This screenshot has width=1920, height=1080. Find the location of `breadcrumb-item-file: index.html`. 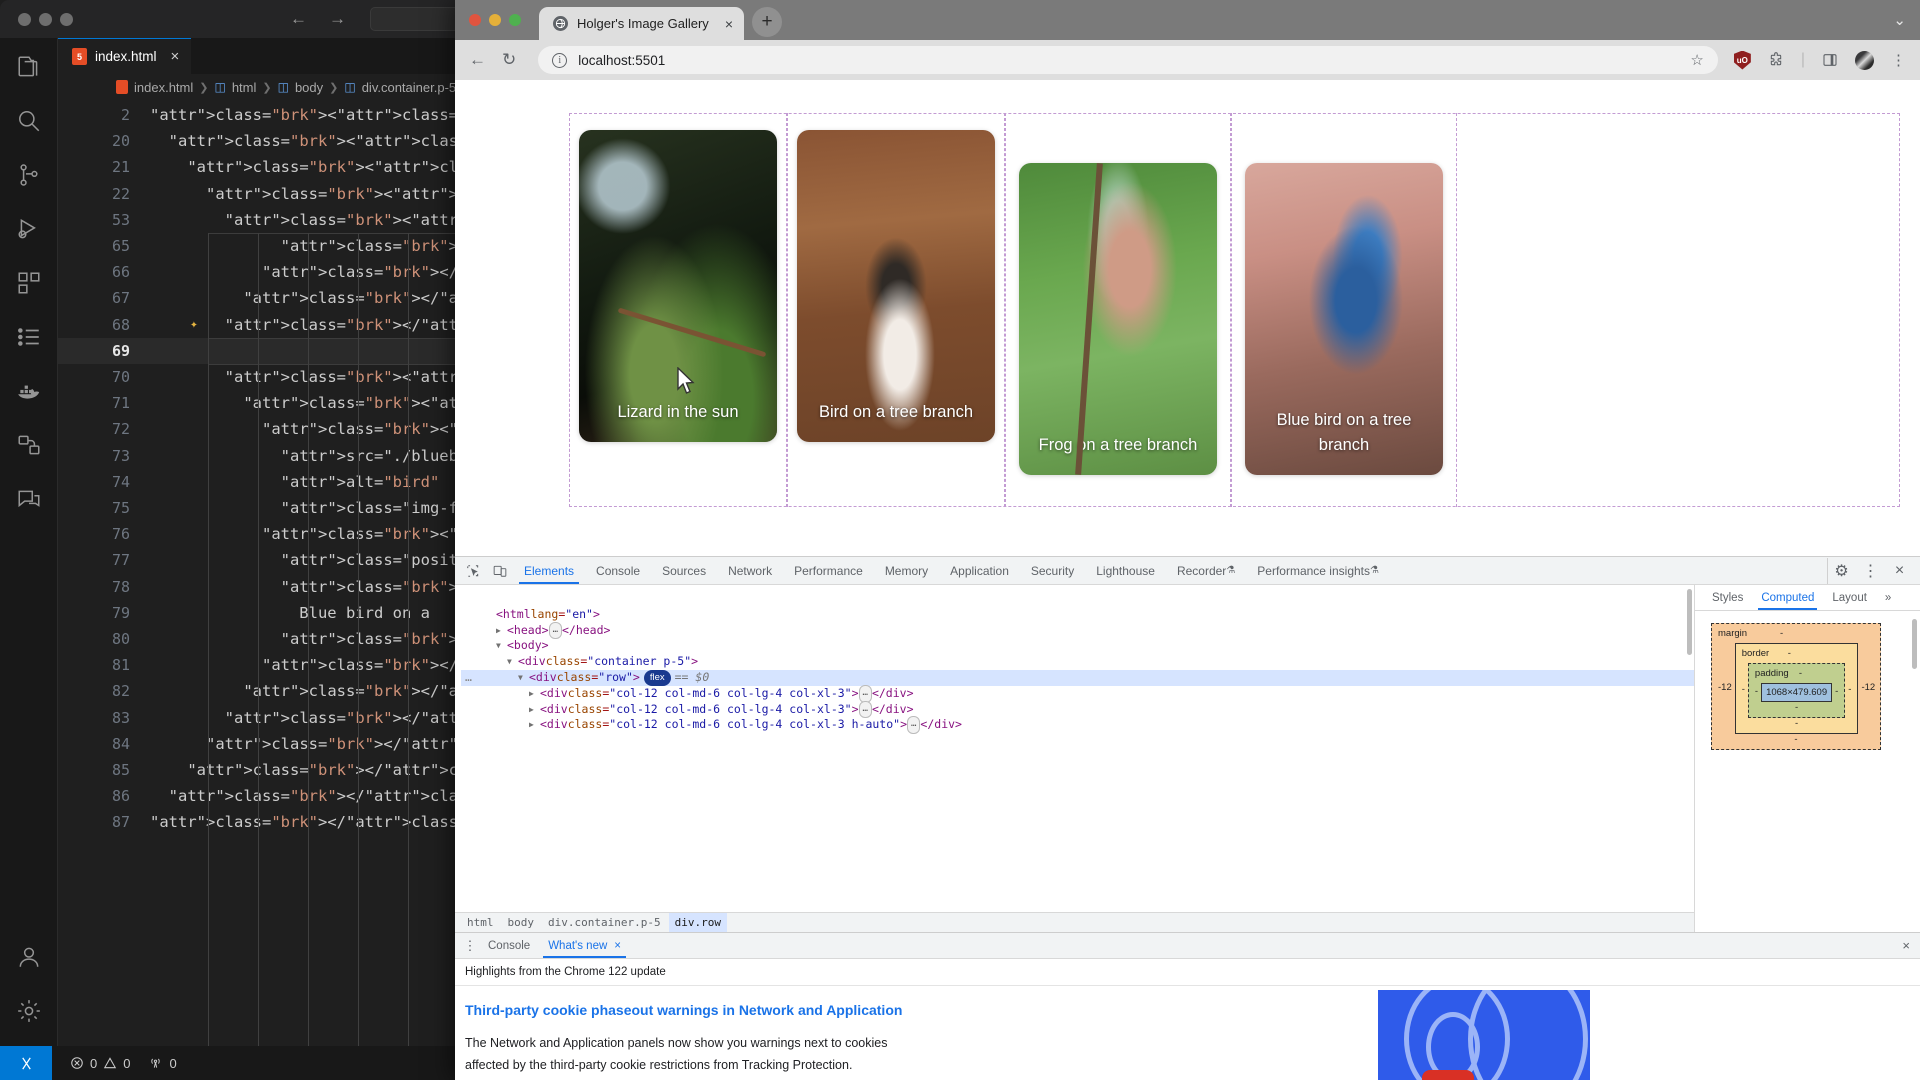

breadcrumb-item-file: index.html is located at coordinates (163, 87).